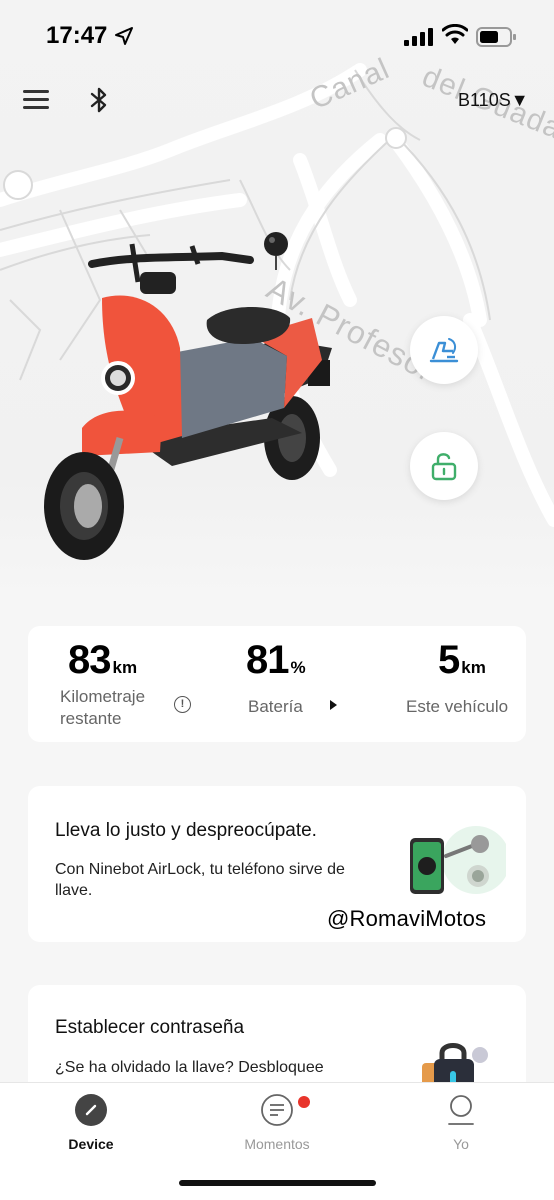 Image resolution: width=554 pixels, height=1200 pixels. I want to click on menu-button, so click(37, 100).